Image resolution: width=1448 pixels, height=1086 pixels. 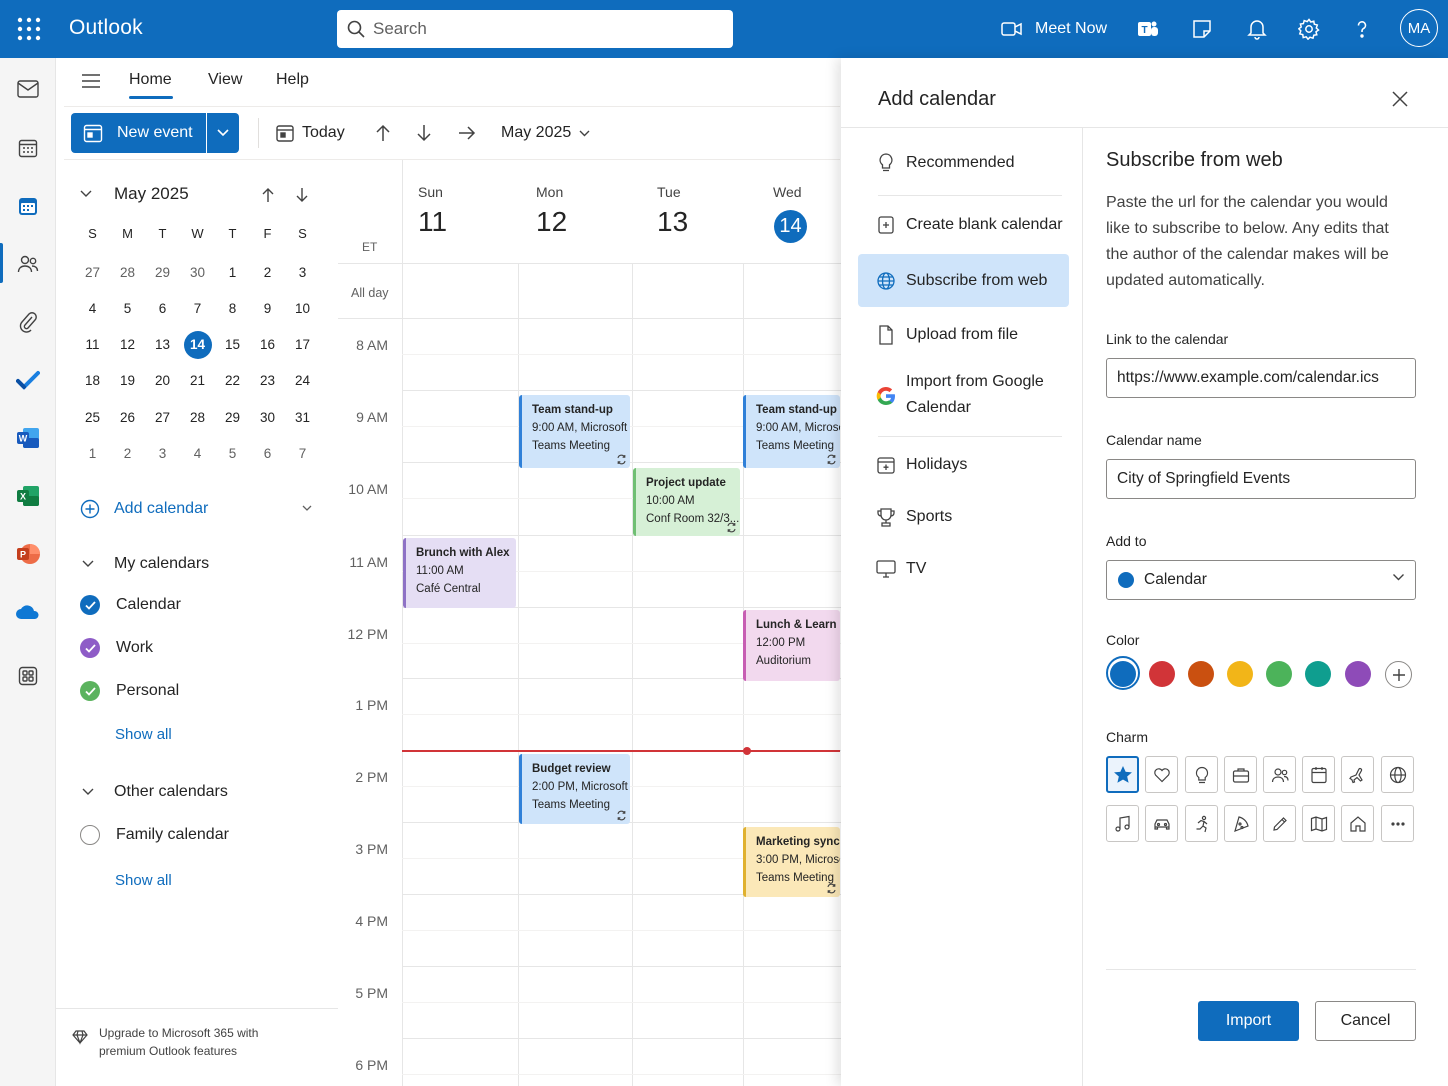 I want to click on mini-day: 2, so click(x=267, y=272).